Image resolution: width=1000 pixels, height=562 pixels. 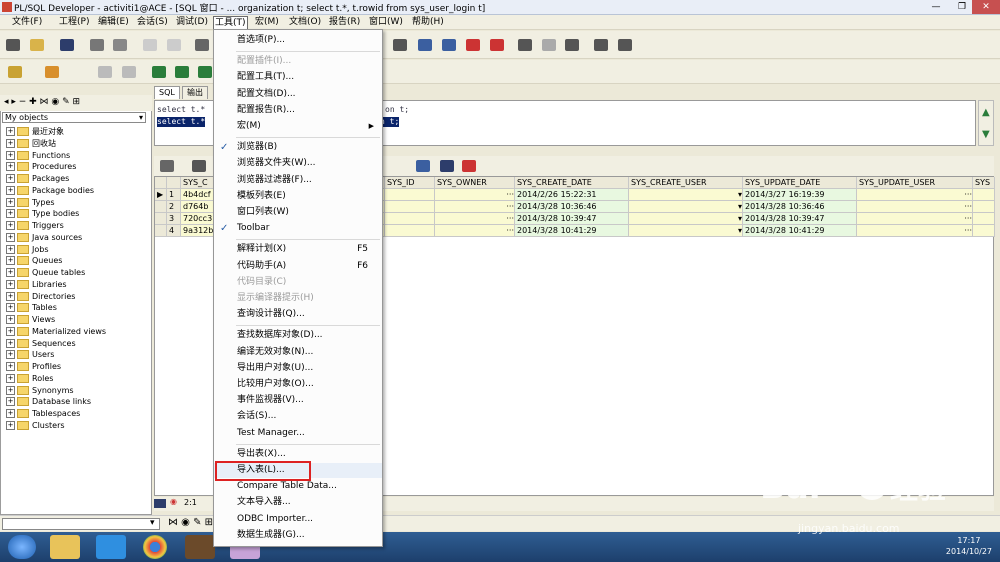 What do you see at coordinates (686, 183) in the screenshot?
I see `column-header: SYS_CREATE_USER` at bounding box center [686, 183].